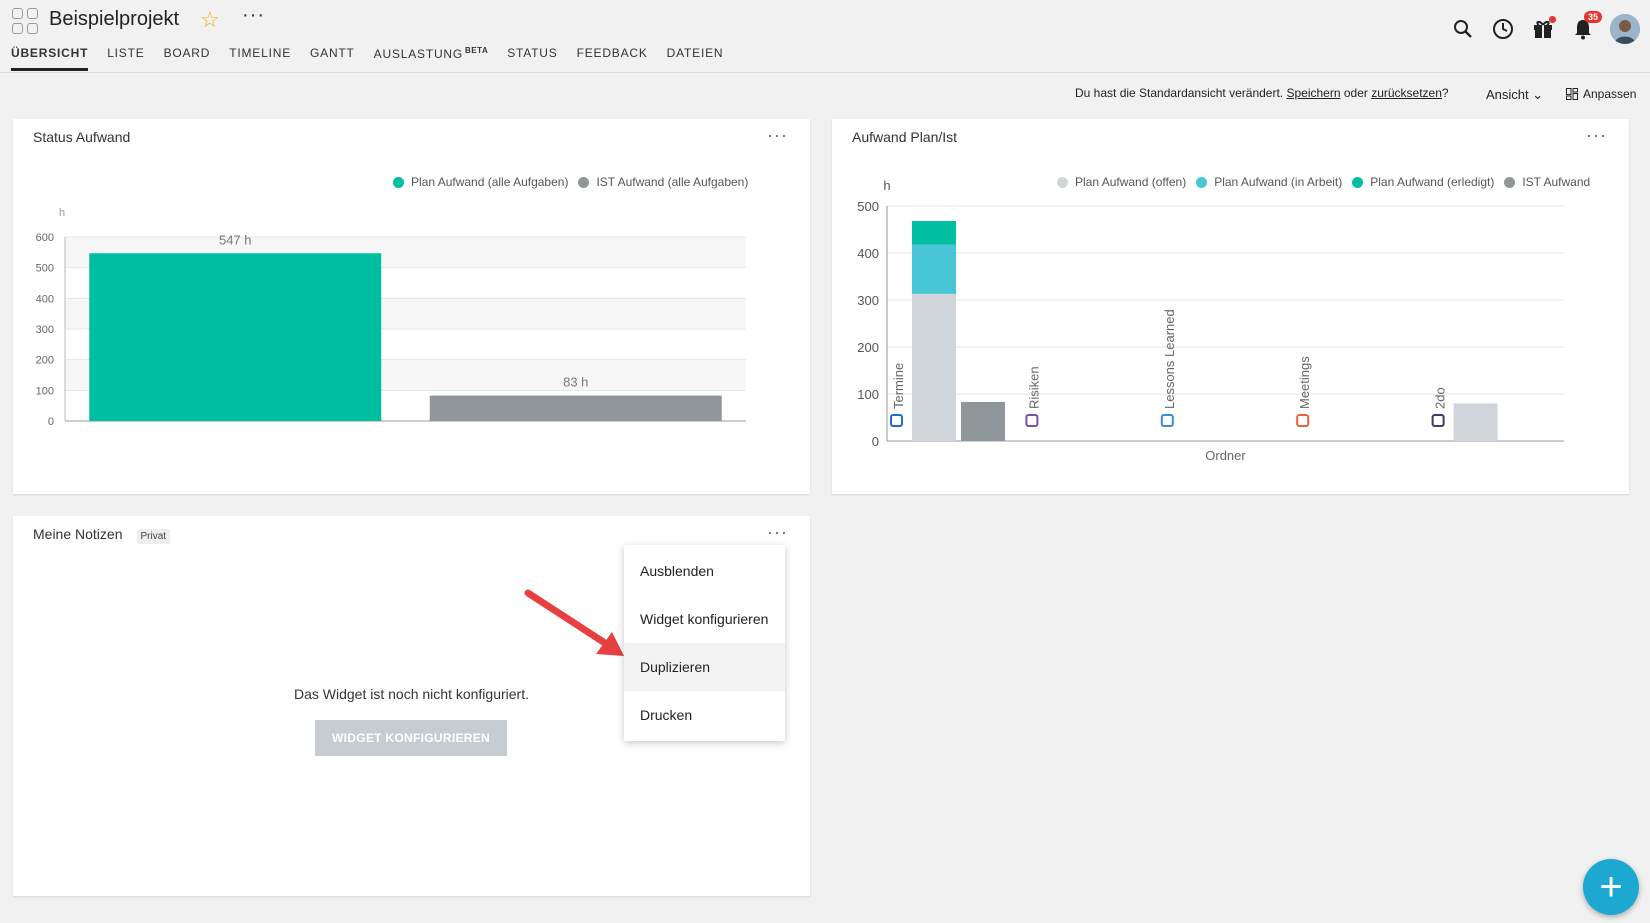 The image size is (1650, 923). I want to click on y-tick-label: 600, so click(45, 238).